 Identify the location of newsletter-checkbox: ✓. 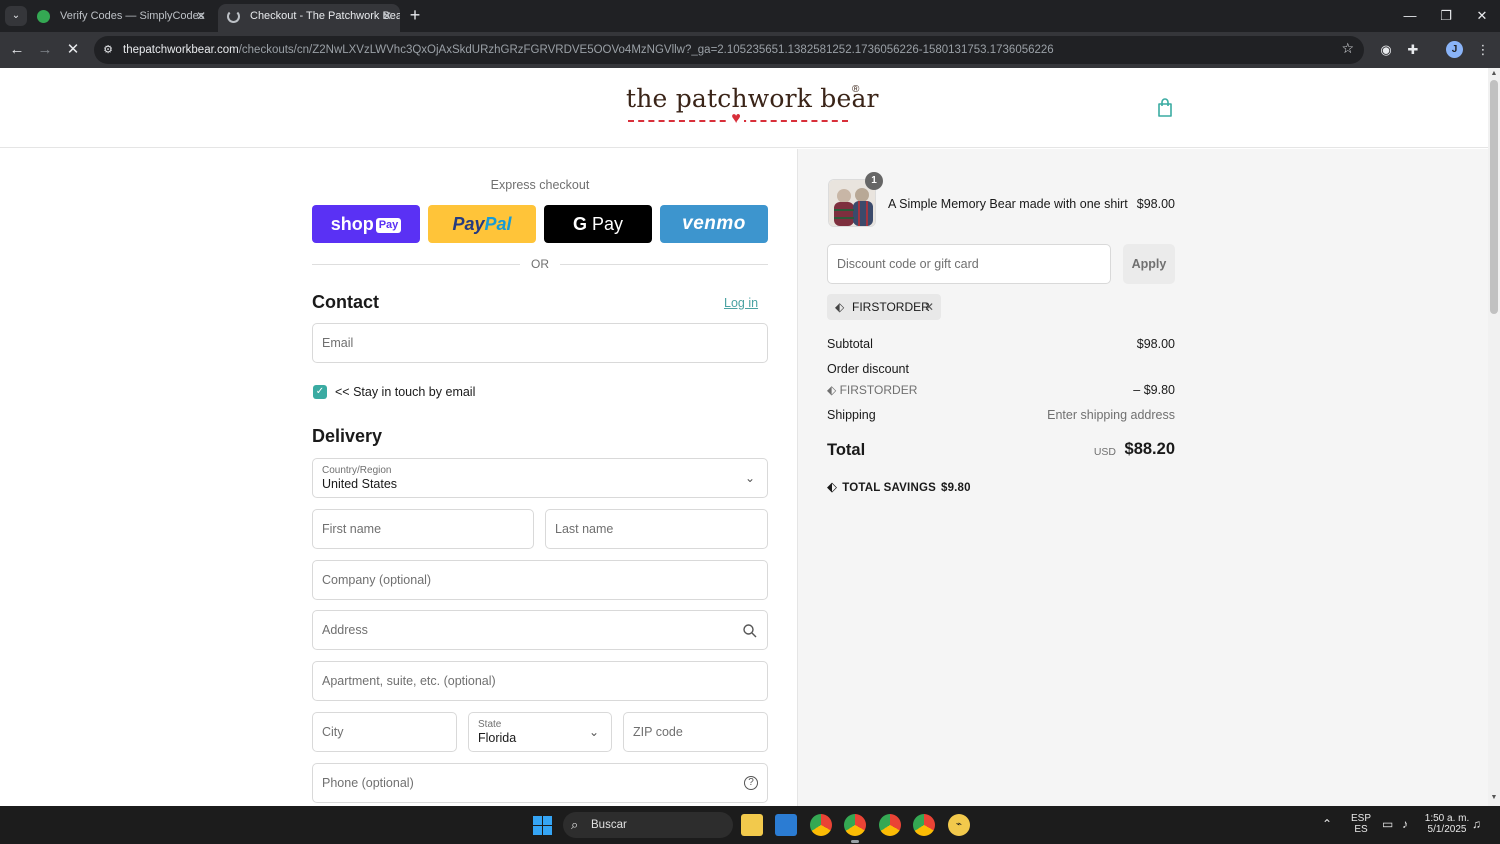
(320, 392).